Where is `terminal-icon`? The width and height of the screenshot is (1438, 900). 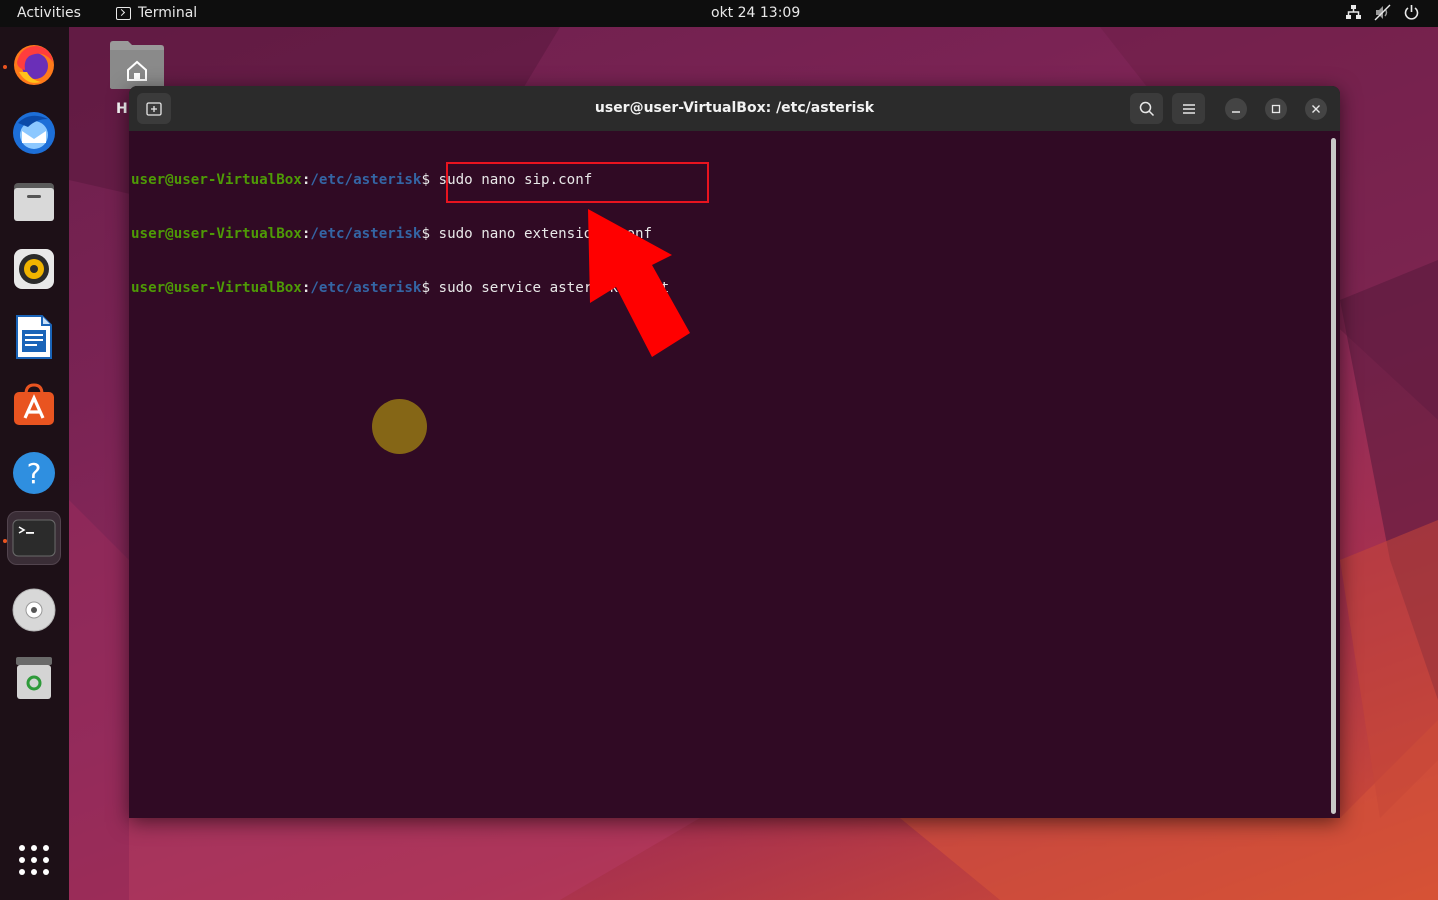
terminal-icon is located at coordinates (34, 538).